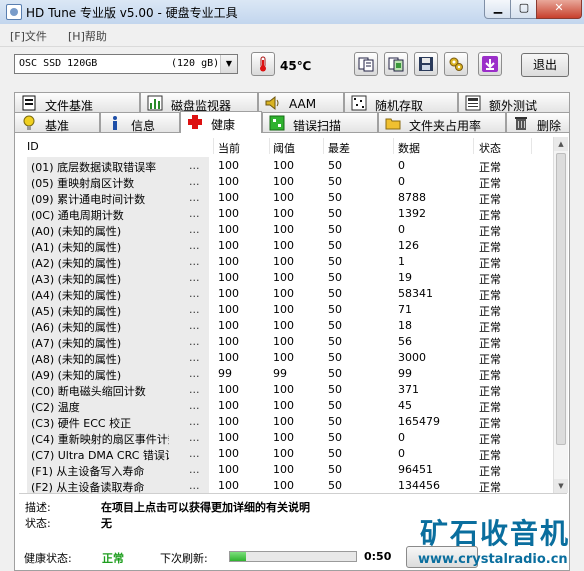 The image size is (584, 571). What do you see at coordinates (77, 102) in the screenshot?
I see `tab-file-benchmark: 文件基准` at bounding box center [77, 102].